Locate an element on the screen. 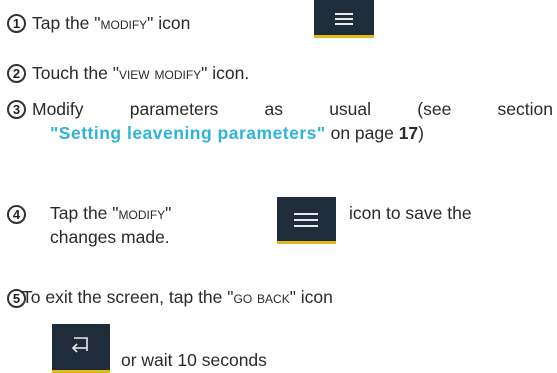 This screenshot has height=373, width=557. step-2-number: 2 is located at coordinates (16, 73).